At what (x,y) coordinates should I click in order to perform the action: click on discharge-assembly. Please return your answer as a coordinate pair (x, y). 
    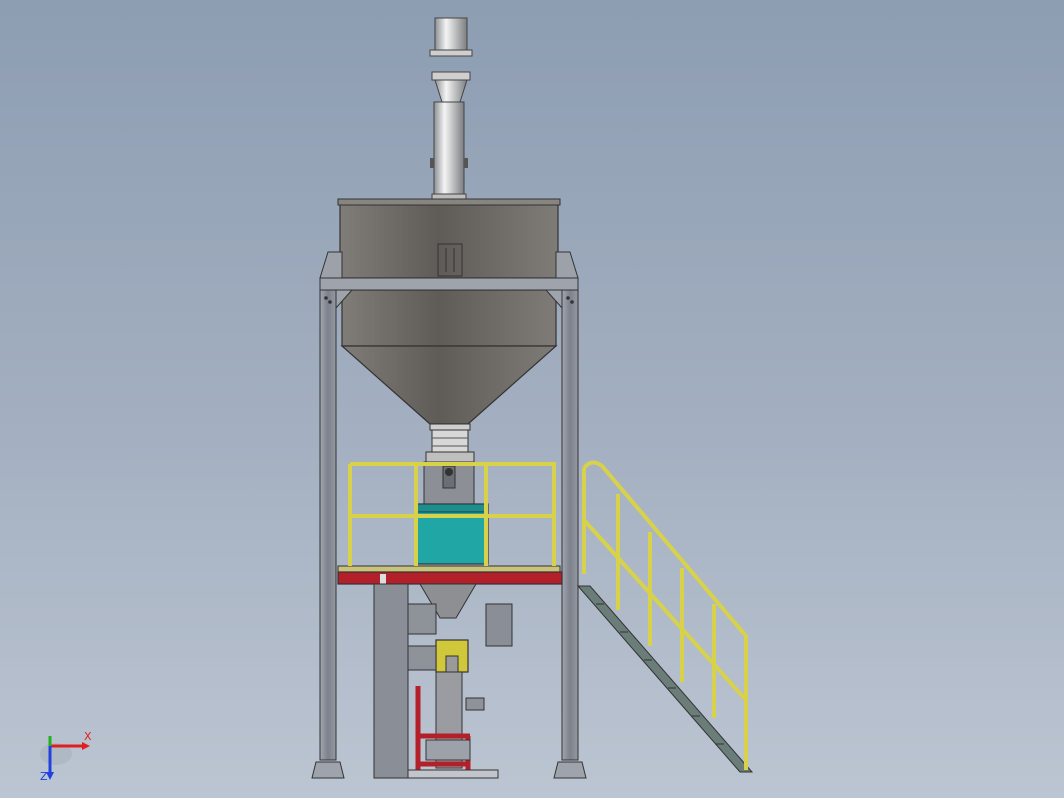
    Looking at the image, I should click on (452, 494).